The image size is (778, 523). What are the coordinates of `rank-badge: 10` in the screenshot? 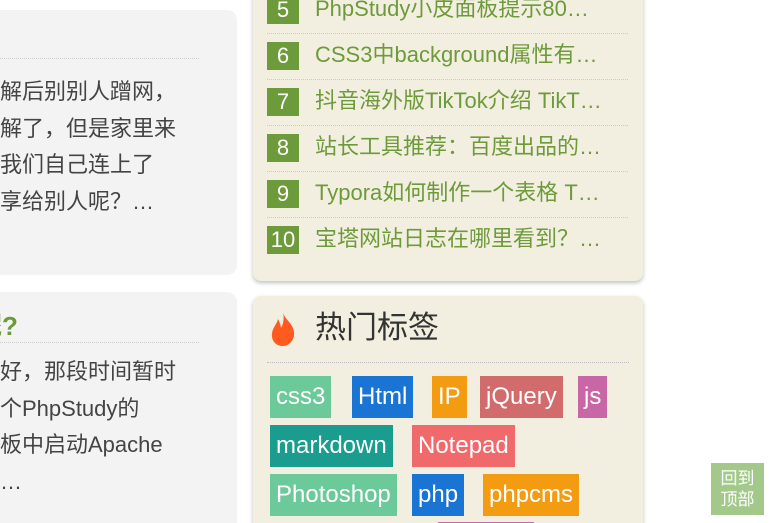 It's located at (283, 240).